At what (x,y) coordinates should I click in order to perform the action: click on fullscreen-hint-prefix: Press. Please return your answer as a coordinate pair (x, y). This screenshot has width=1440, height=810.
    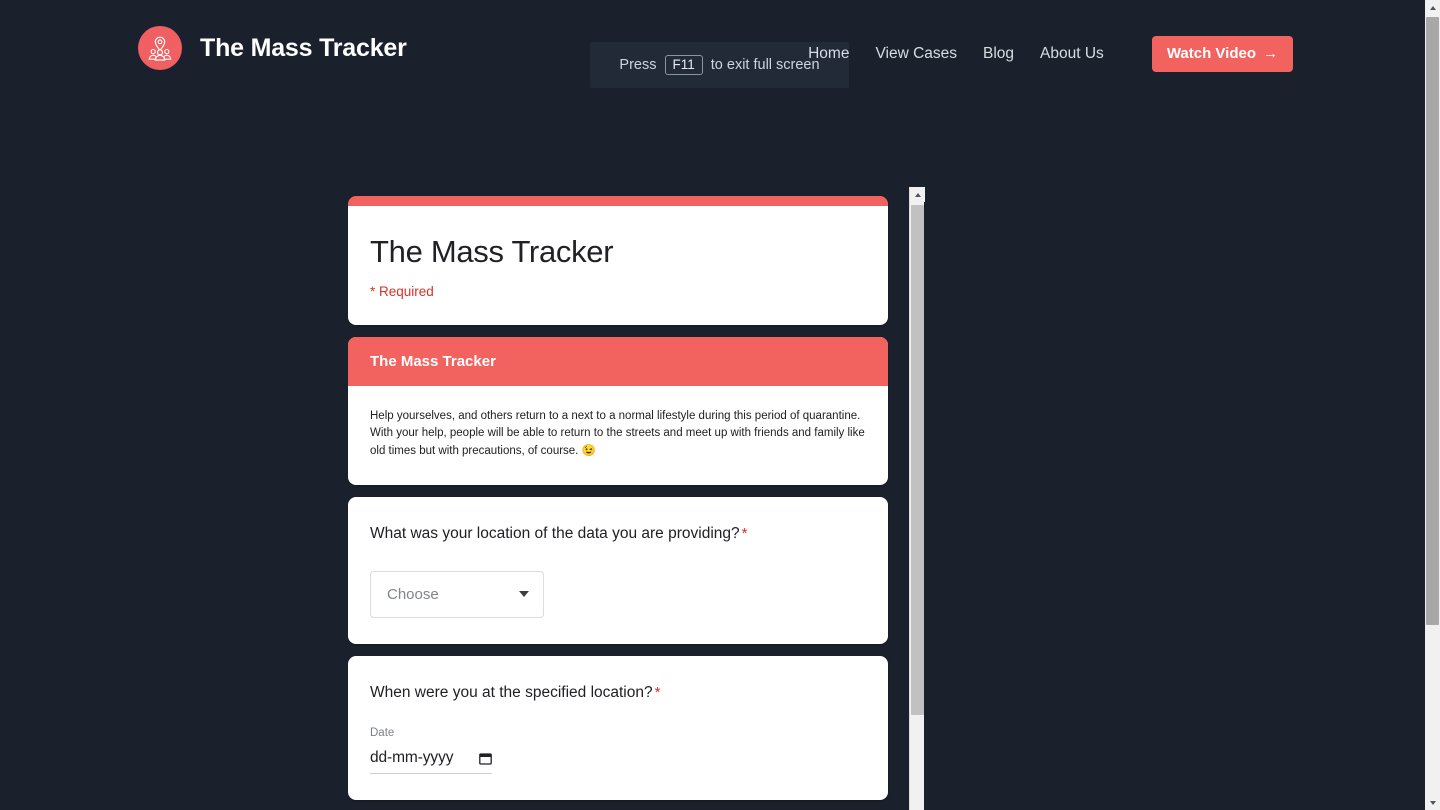
    Looking at the image, I should click on (638, 65).